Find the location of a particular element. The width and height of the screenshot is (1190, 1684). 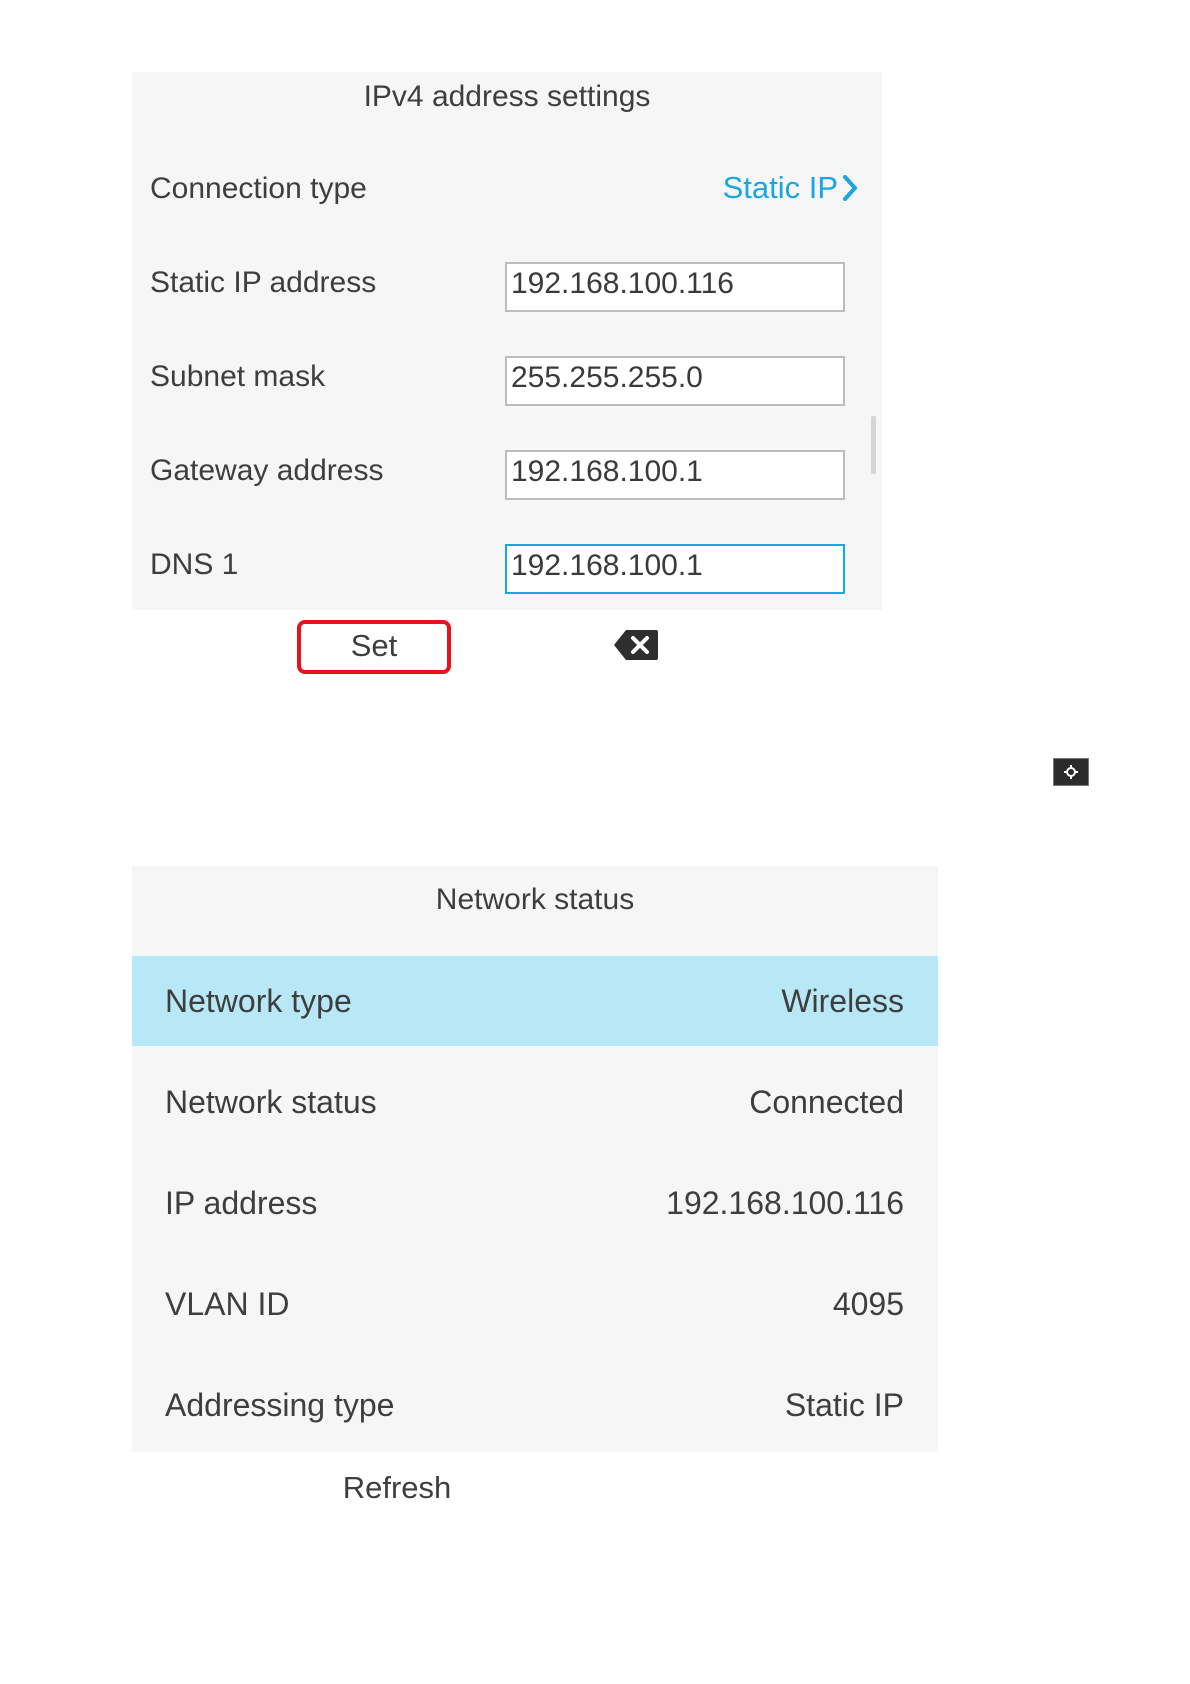

subnet-mask-input: 255.255.255.0 is located at coordinates (675, 381).